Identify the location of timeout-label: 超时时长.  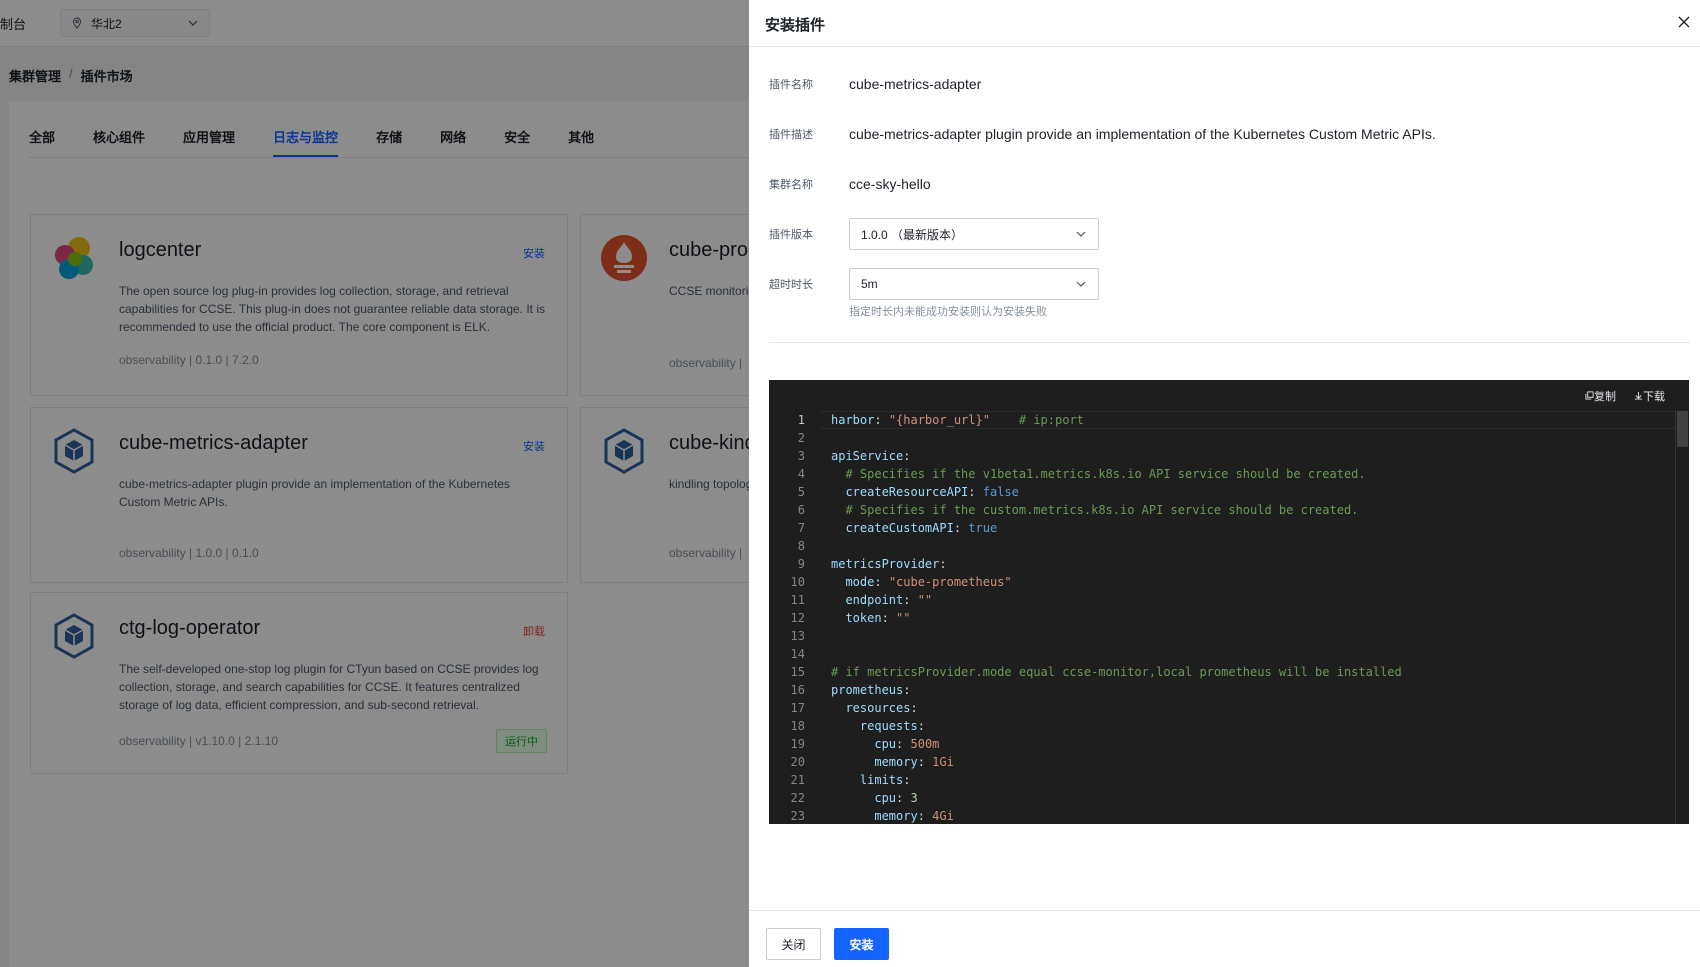
(791, 285).